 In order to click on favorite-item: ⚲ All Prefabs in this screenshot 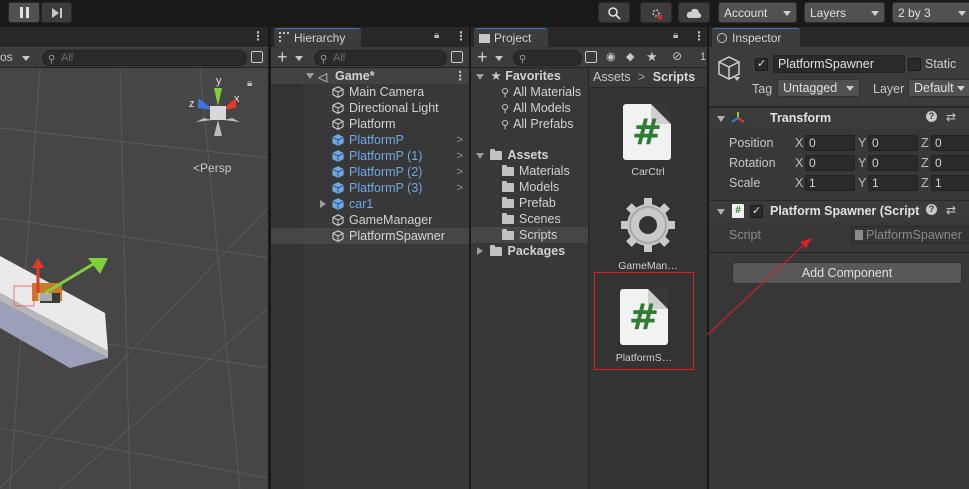, I will do `click(537, 124)`.